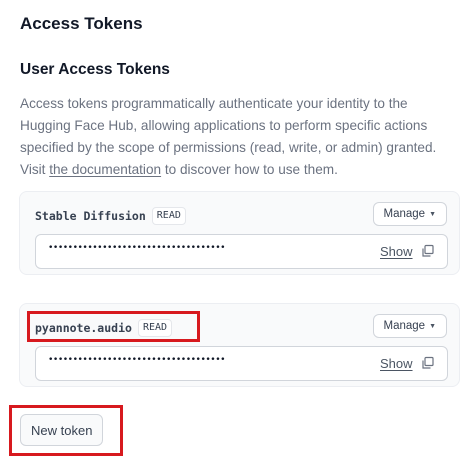  What do you see at coordinates (168, 216) in the screenshot?
I see `token-role-badge: READ` at bounding box center [168, 216].